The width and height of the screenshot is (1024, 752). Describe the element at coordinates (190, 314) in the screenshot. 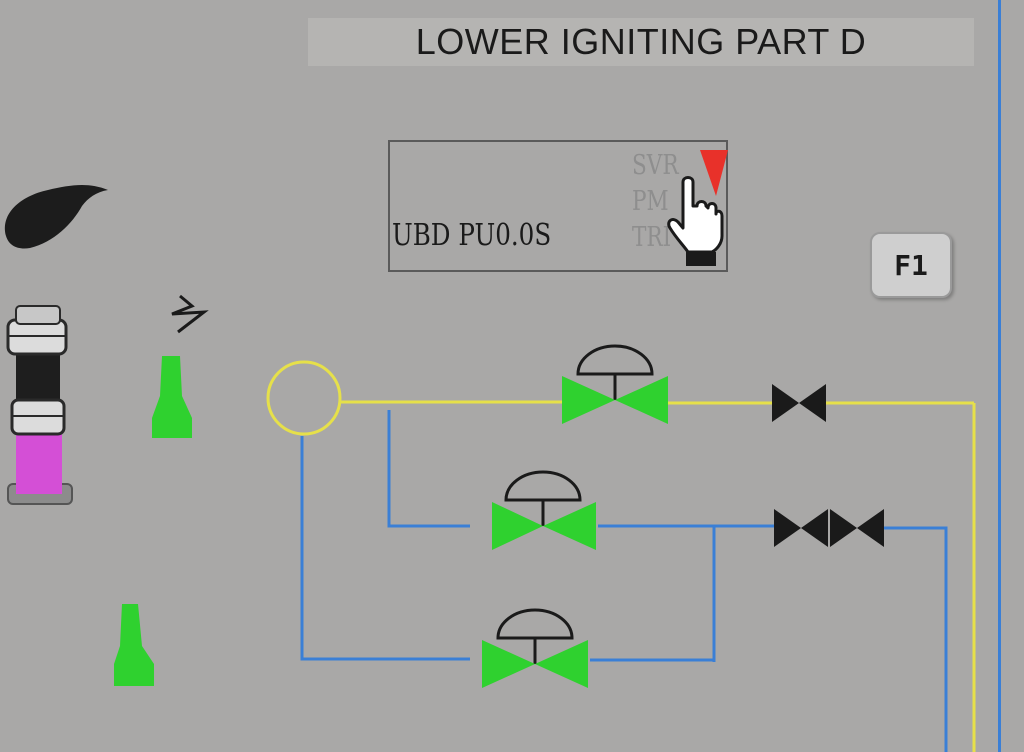

I see `lightning-icon` at that location.